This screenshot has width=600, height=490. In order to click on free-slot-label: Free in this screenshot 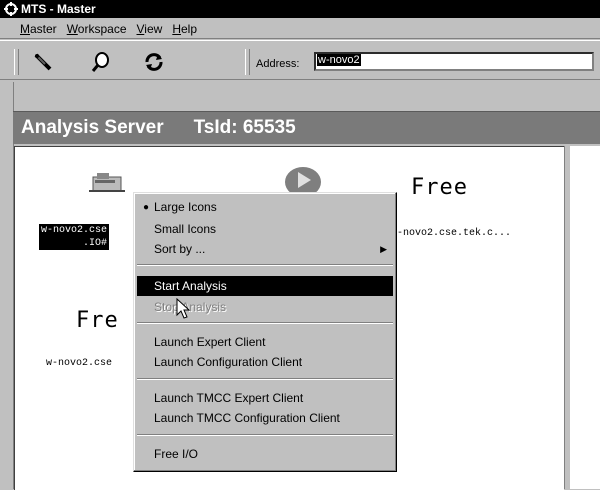, I will do `click(439, 187)`.